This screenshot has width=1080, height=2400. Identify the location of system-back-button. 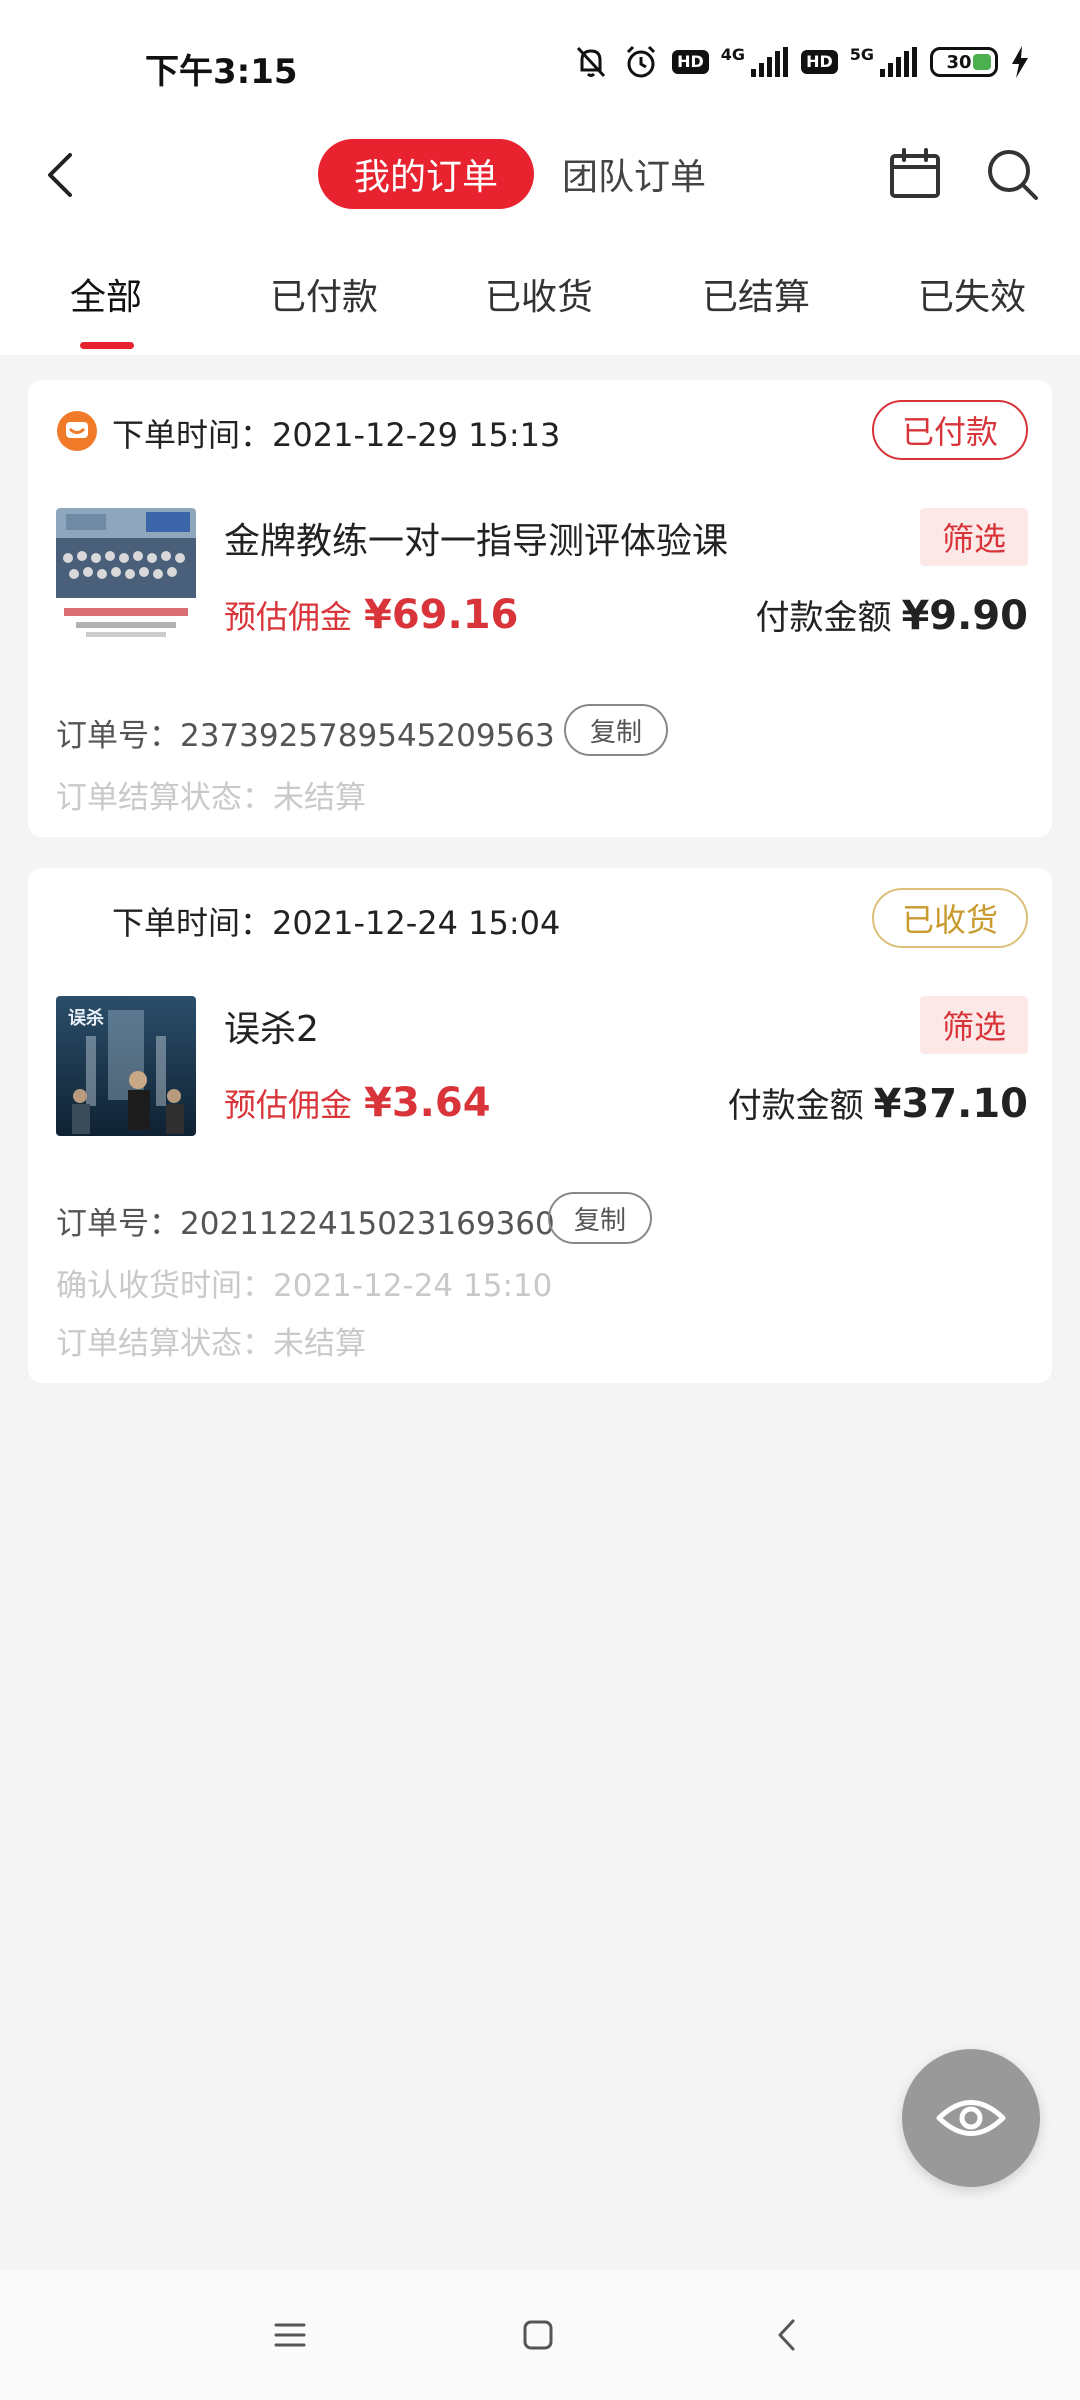
(787, 2335).